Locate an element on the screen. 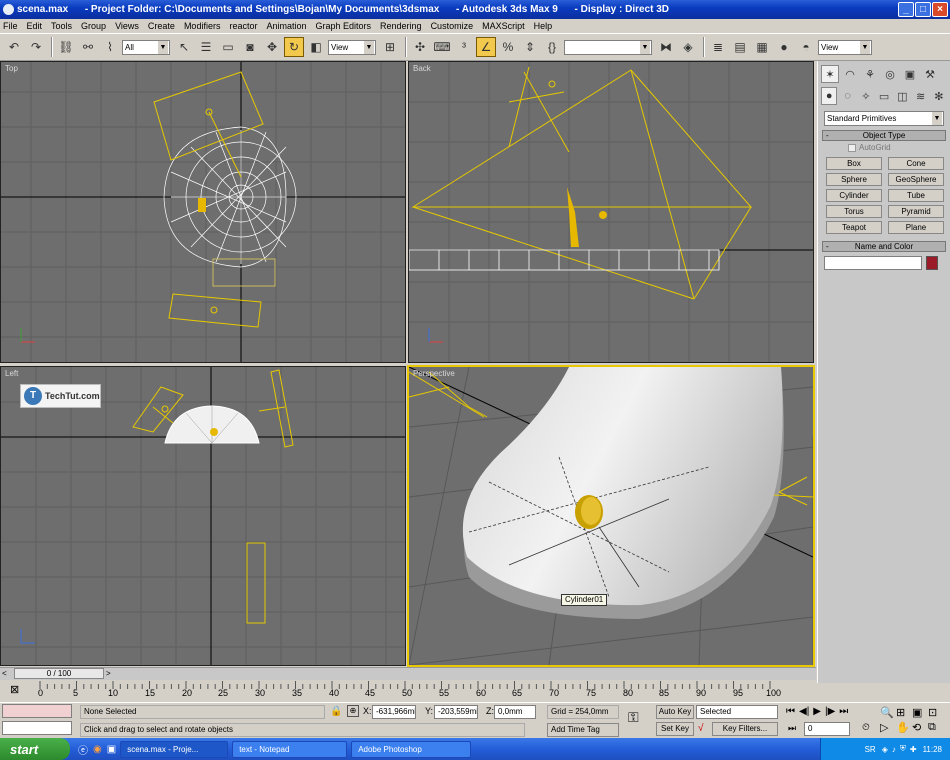 The image size is (950, 760). tray-security-icon: ⛨ is located at coordinates (903, 749).